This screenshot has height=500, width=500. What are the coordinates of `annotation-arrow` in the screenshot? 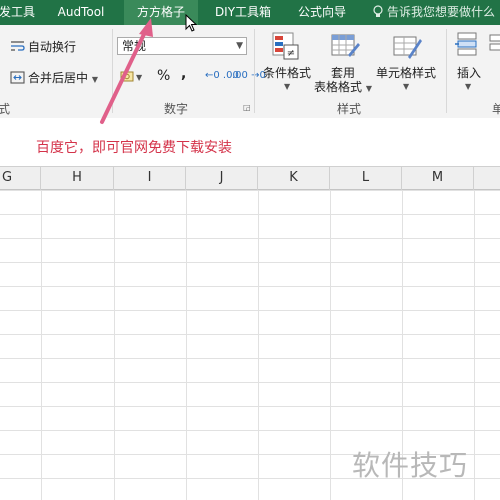 It's located at (126, 71).